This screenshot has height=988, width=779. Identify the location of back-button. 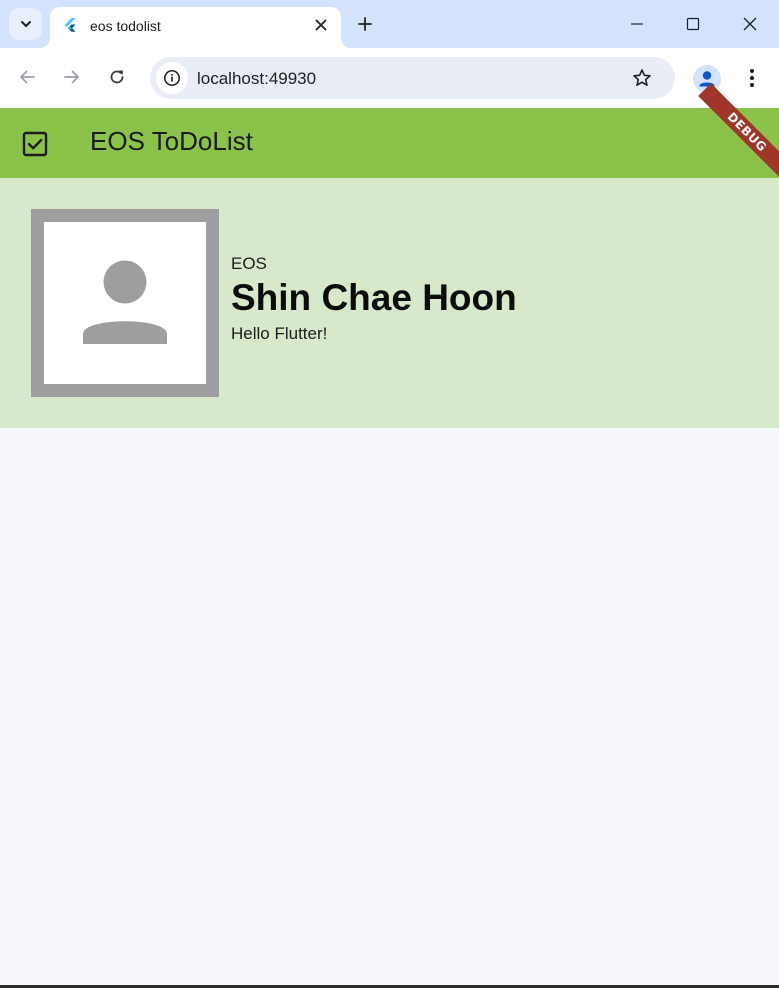
(27, 77).